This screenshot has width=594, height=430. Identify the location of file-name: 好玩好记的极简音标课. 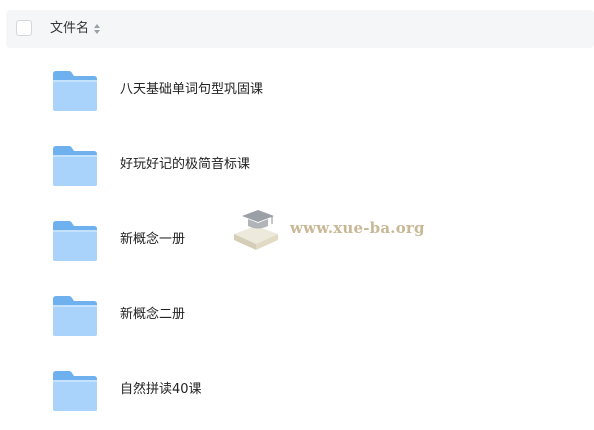
(185, 164).